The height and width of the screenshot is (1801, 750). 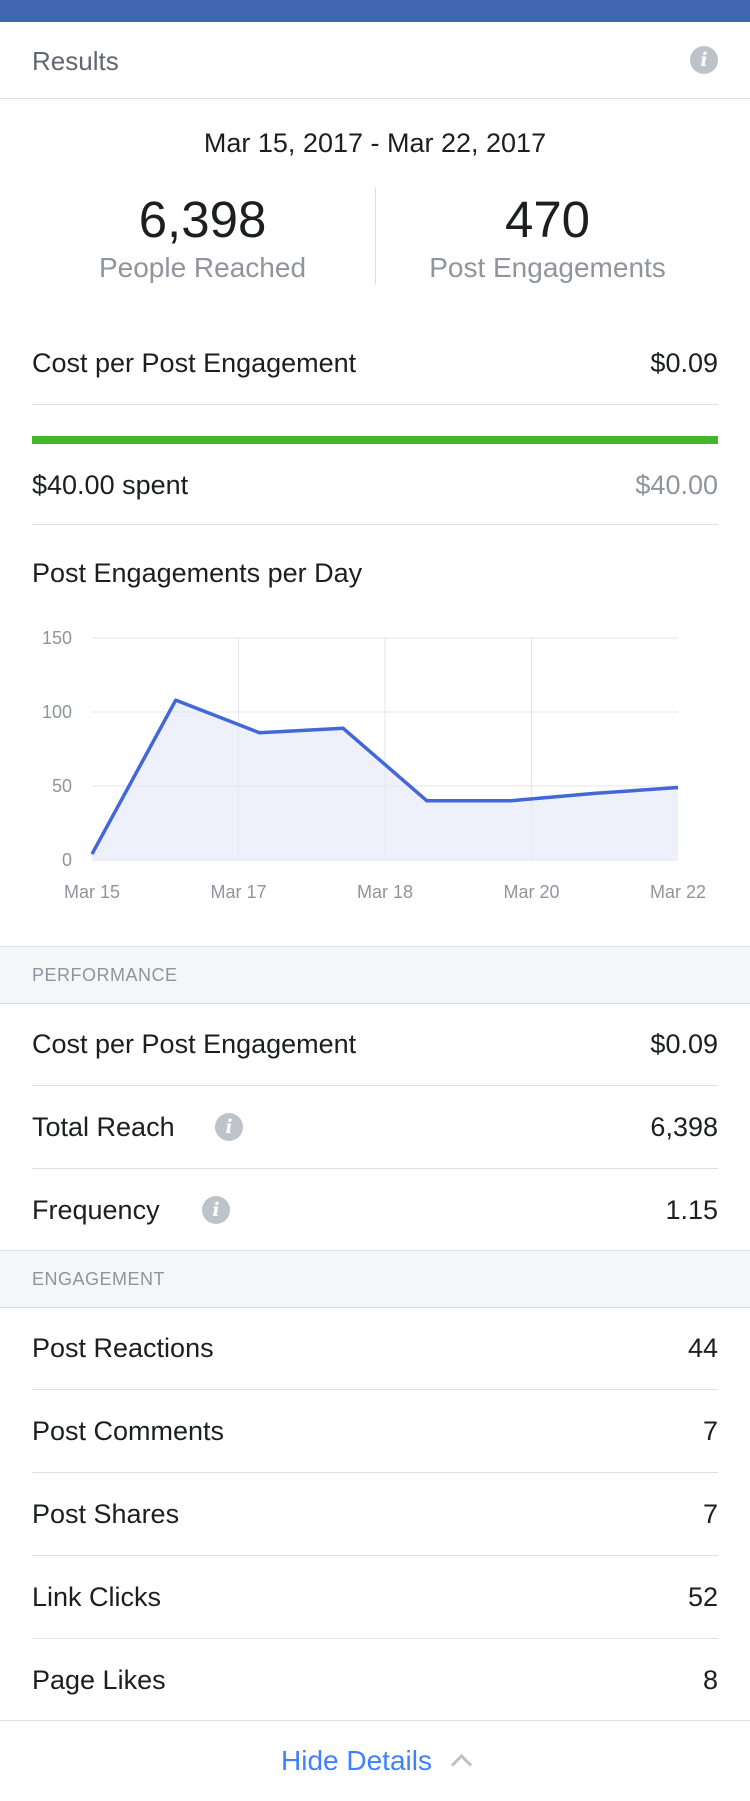 I want to click on engagement-row-comments: Post Comments 7, so click(x=375, y=1431).